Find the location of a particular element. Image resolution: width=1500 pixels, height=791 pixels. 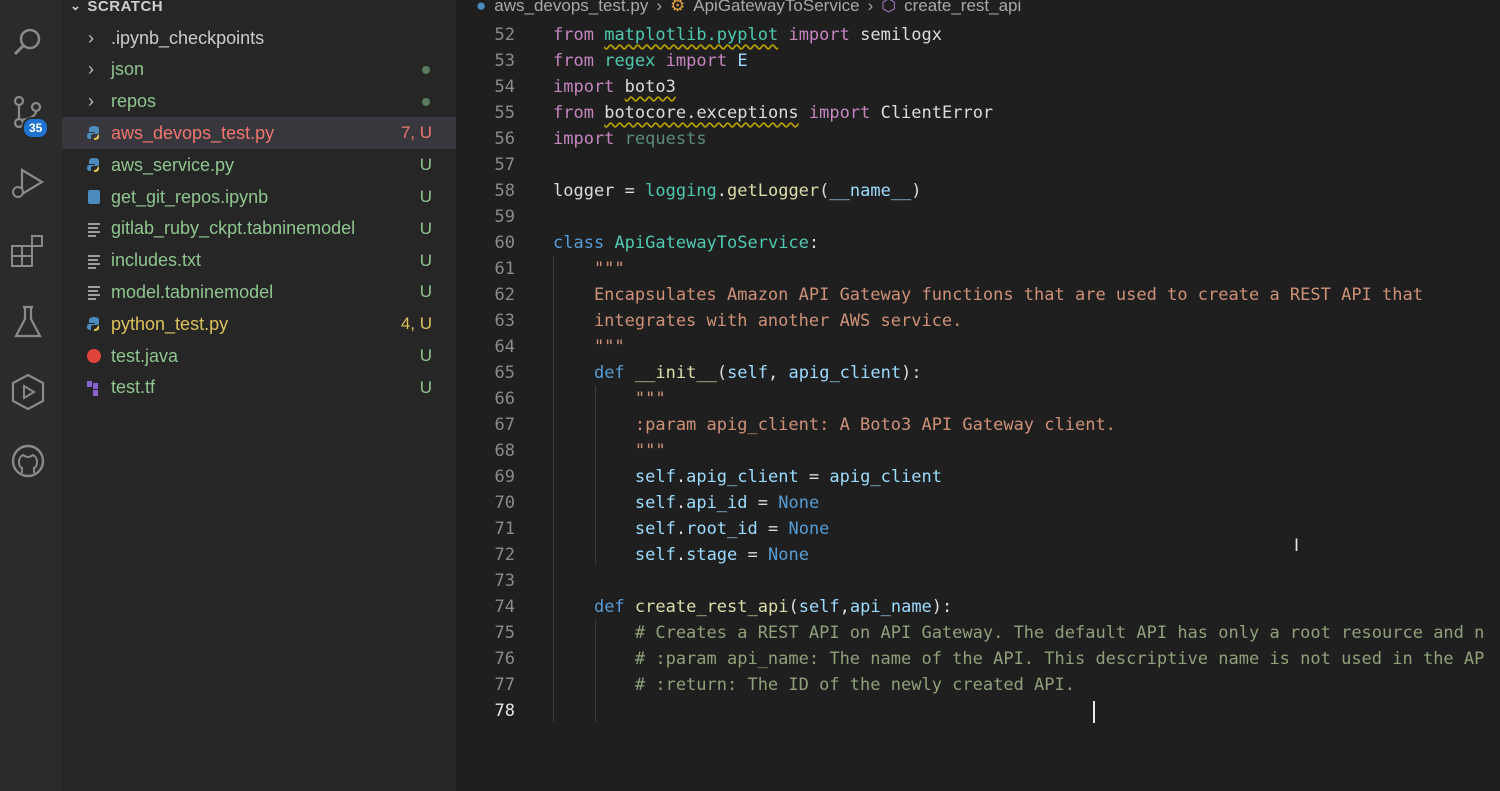

breadcrumb-file: aws_devops_test.py is located at coordinates (571, 8).